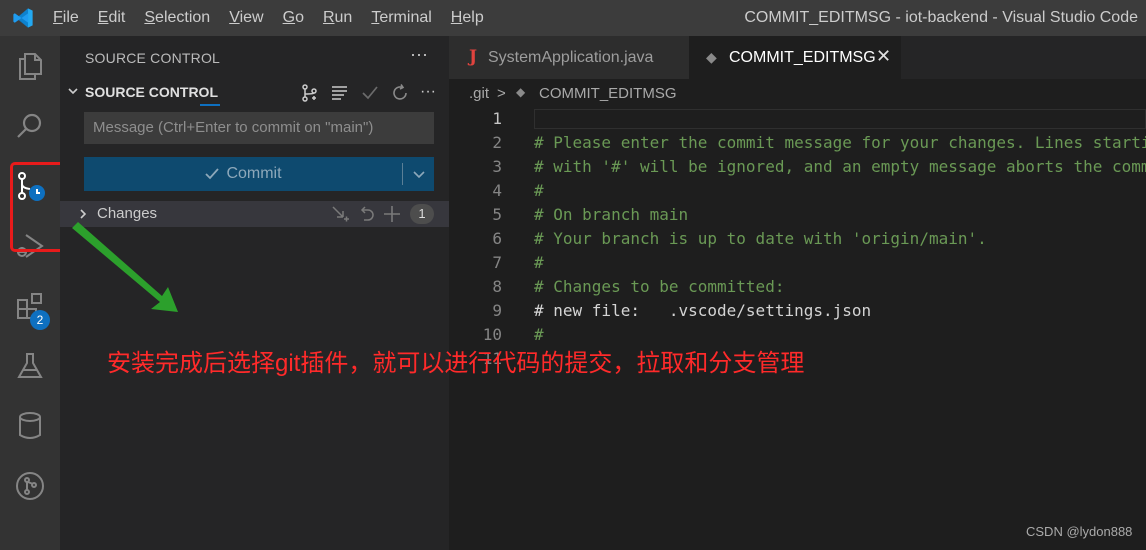  Describe the element at coordinates (259, 128) in the screenshot. I see `commit-message-input: Message (Ctrl+Enter to commit on "main")` at that location.